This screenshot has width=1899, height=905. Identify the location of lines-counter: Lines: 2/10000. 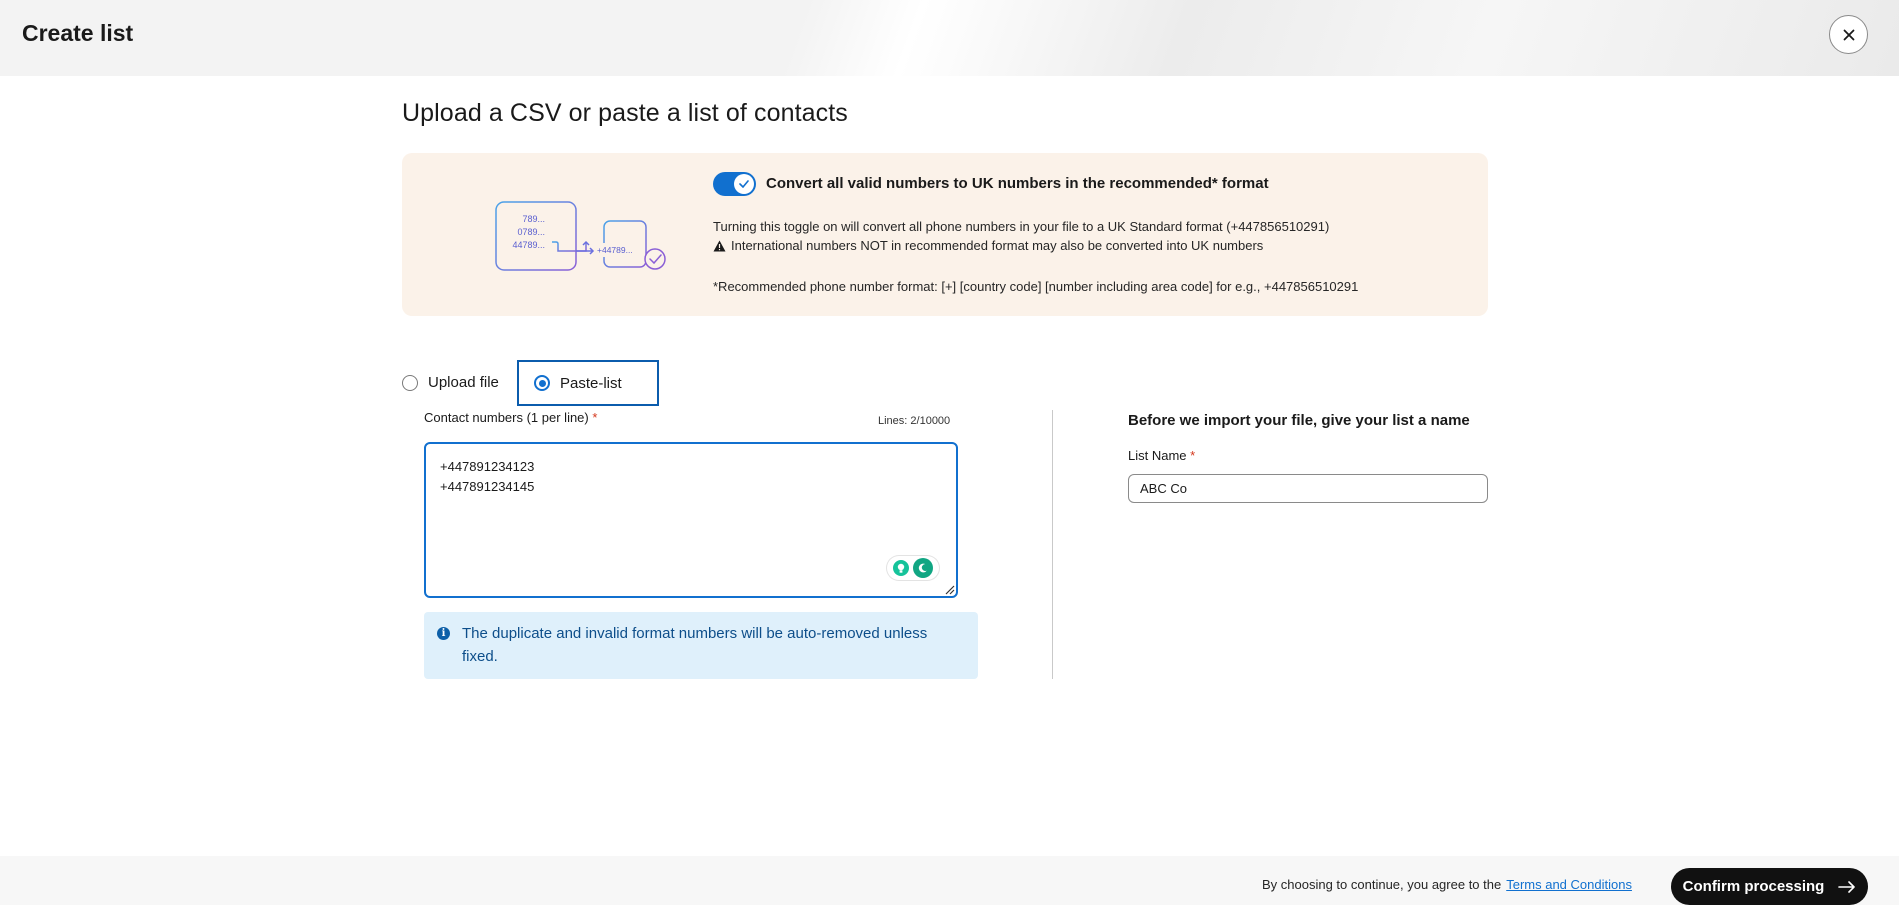
(914, 421).